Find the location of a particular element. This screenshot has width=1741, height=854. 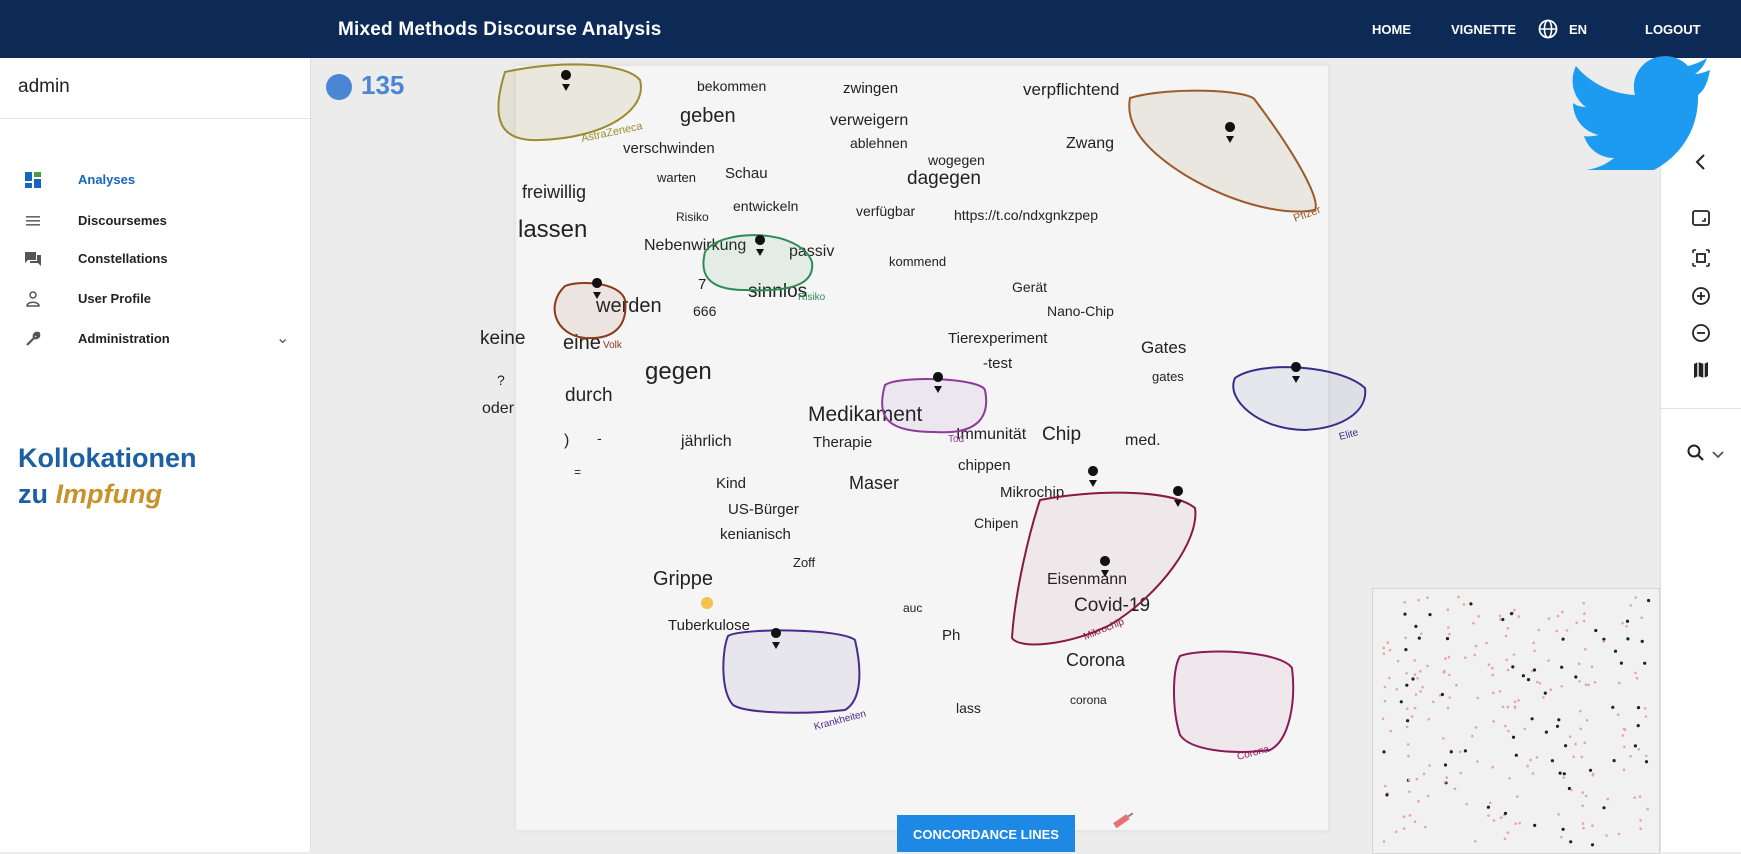

divider is located at coordinates (1701, 408).